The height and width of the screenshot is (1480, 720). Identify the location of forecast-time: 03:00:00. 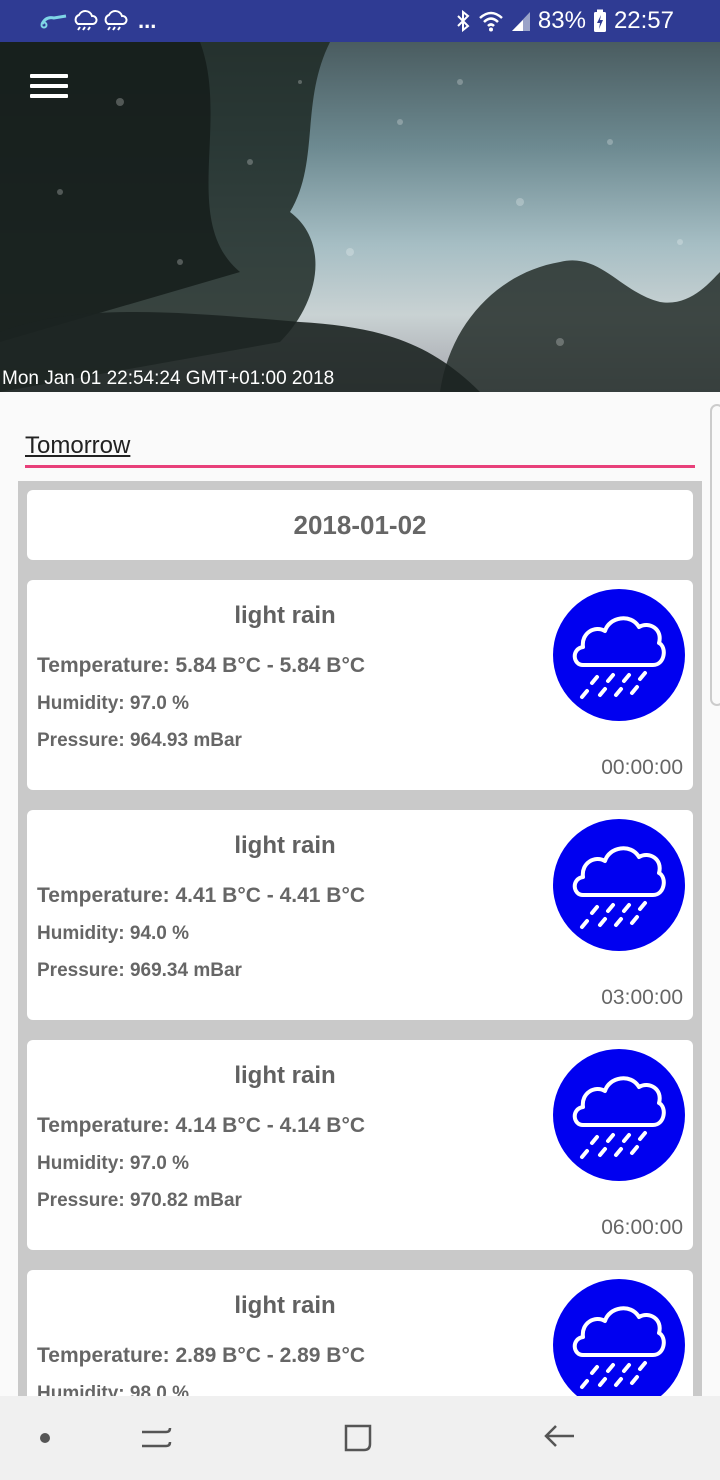
(642, 997).